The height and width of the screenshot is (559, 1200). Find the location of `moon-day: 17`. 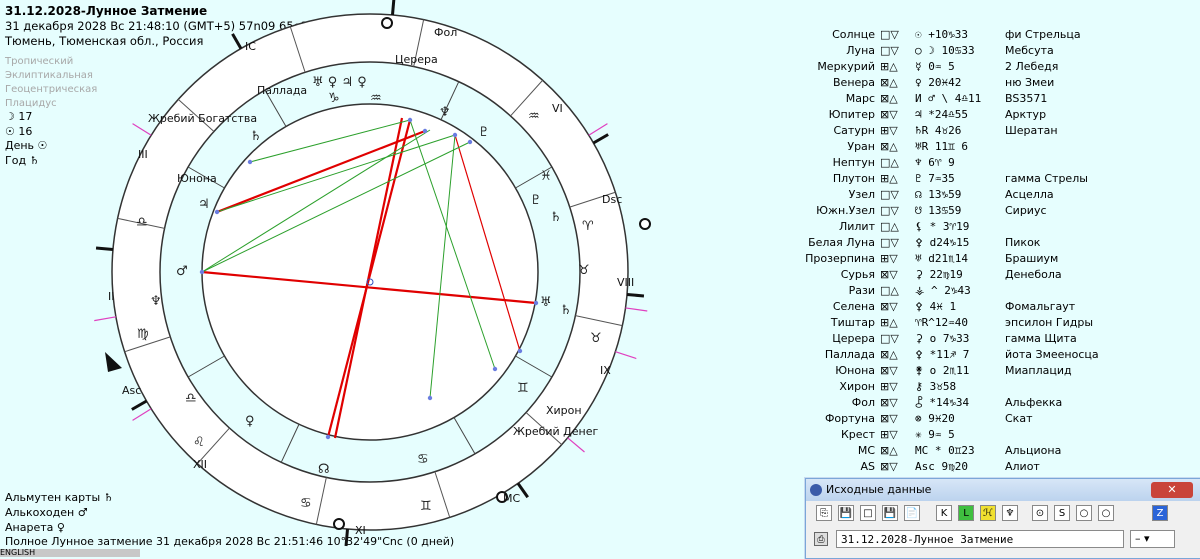

moon-day: 17 is located at coordinates (25, 116).